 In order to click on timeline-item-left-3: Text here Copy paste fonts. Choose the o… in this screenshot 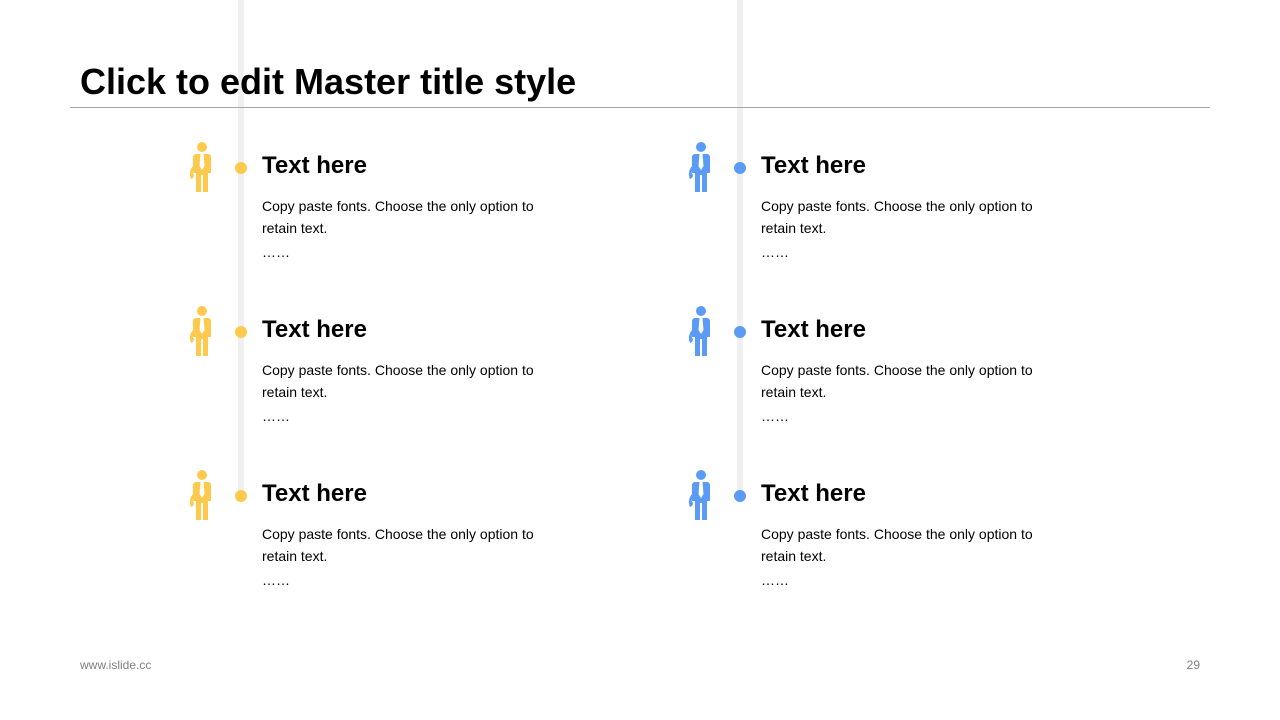, I will do `click(397, 545)`.